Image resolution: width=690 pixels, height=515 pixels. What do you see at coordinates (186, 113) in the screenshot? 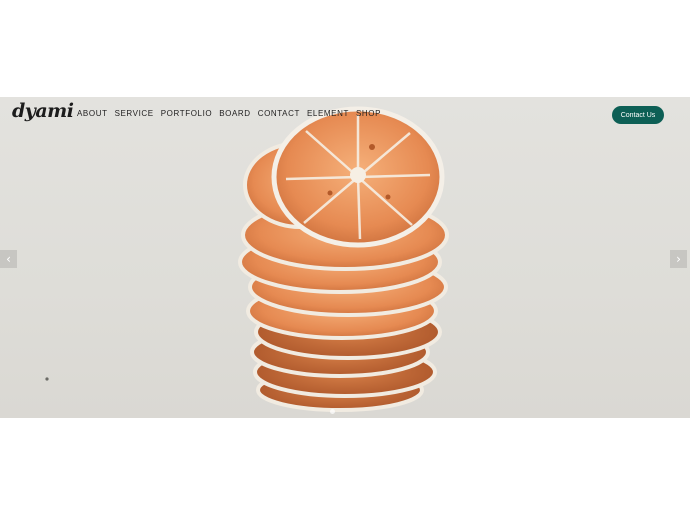
I see `nav-item-portfolio: Portfolio` at bounding box center [186, 113].